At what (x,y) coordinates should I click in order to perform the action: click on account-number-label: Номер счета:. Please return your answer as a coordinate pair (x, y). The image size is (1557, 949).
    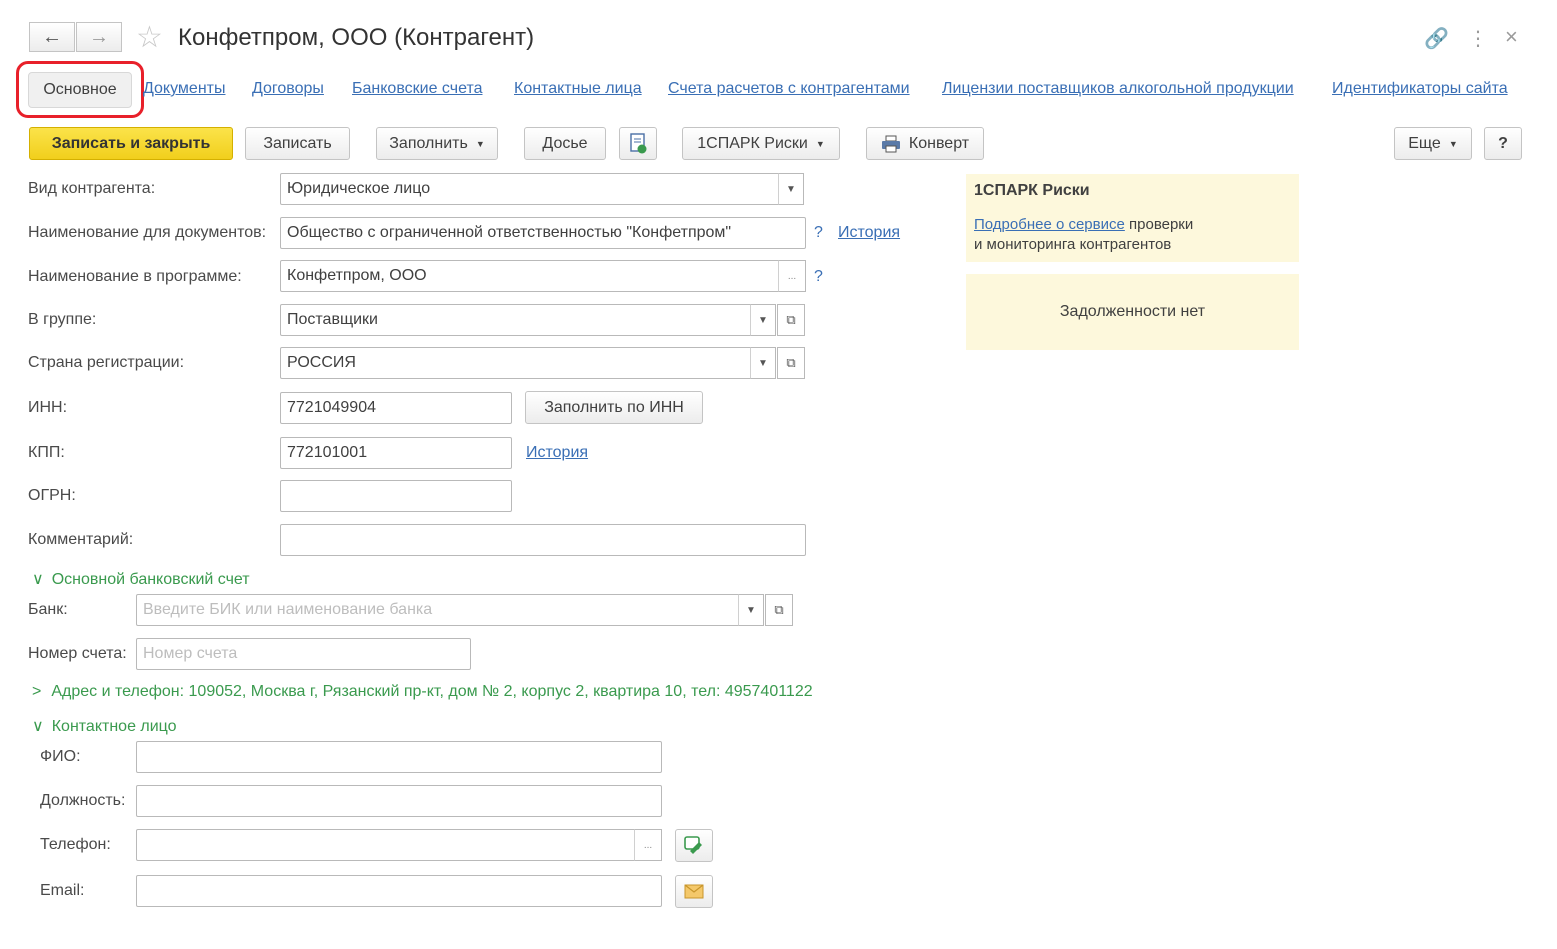
    Looking at the image, I should click on (77, 653).